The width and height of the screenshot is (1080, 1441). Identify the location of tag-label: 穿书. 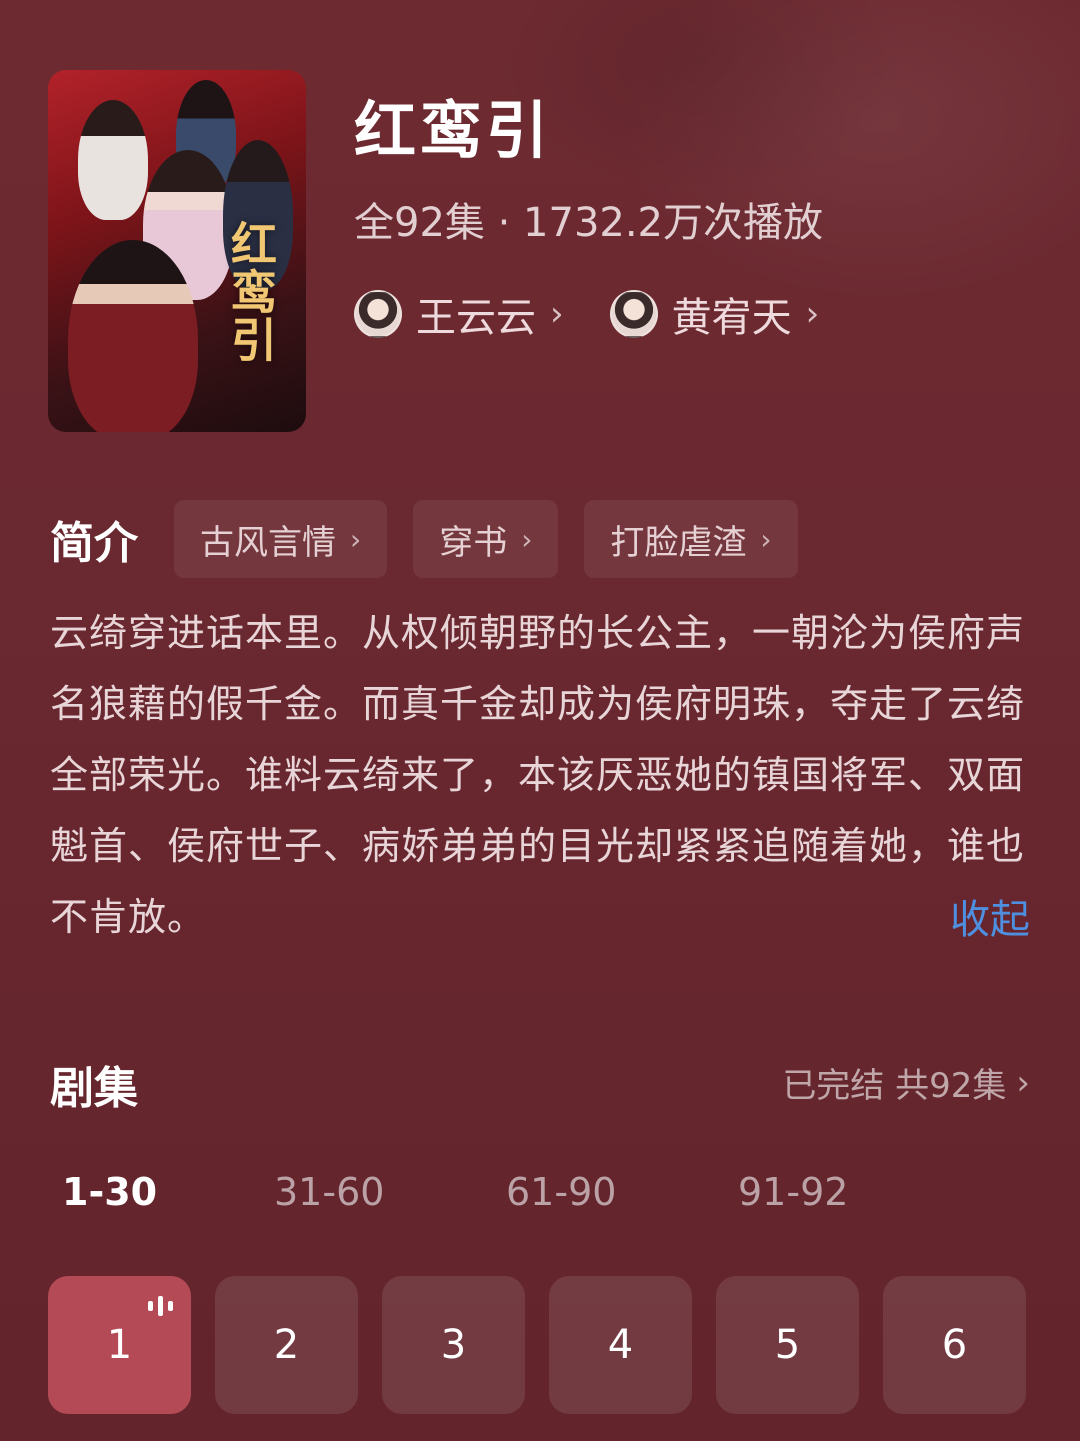
(473, 542).